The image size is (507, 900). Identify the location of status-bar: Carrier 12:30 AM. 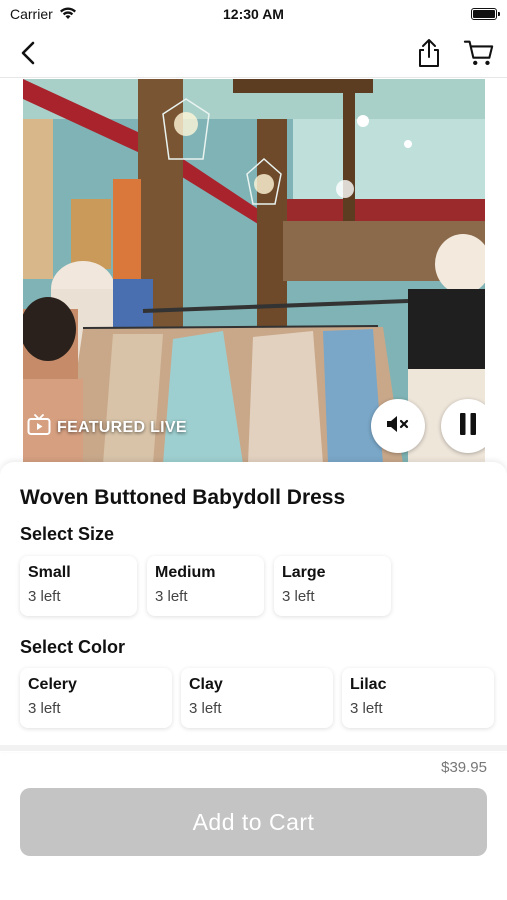
(253, 14).